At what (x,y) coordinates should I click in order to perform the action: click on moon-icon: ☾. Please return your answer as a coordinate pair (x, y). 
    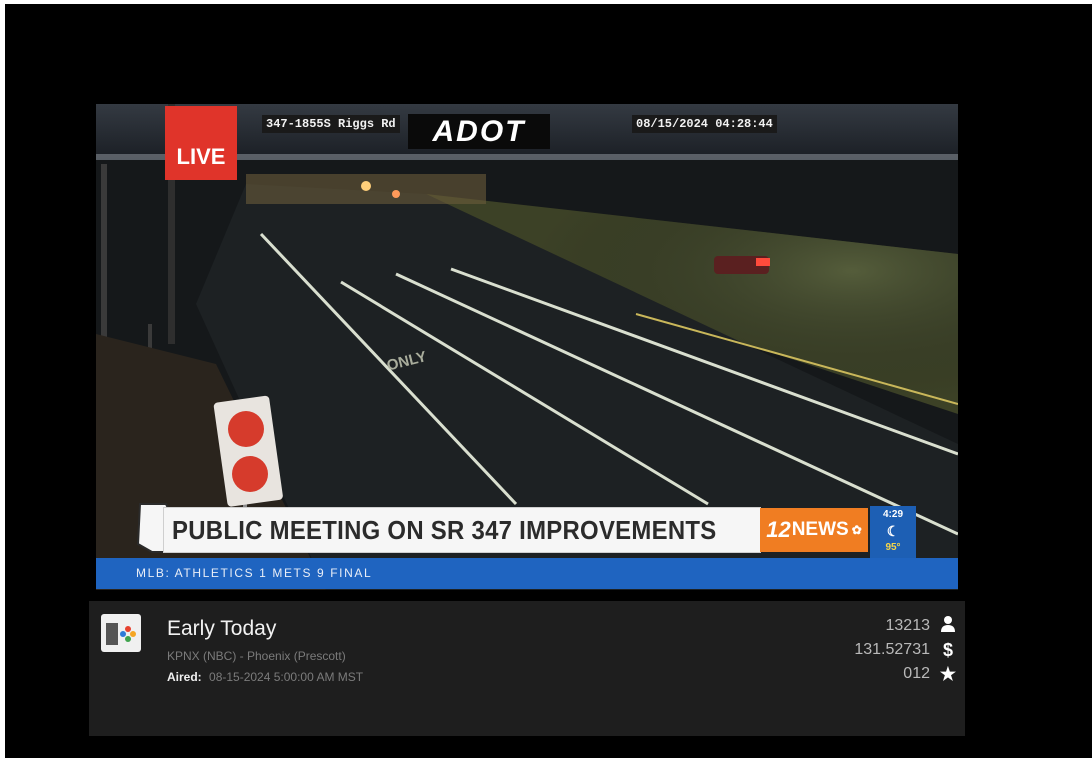
    Looking at the image, I should click on (893, 531).